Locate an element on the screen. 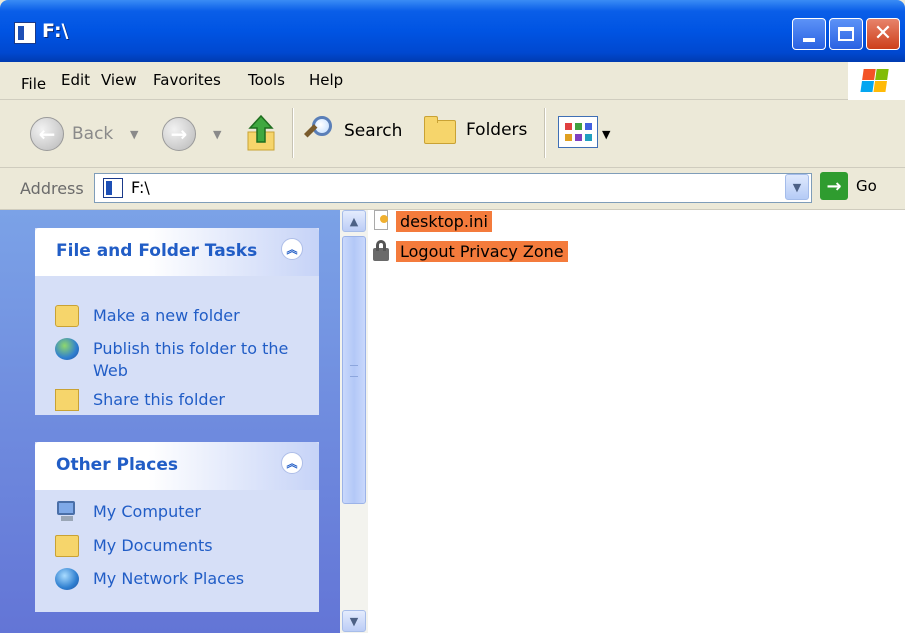 The height and width of the screenshot is (633, 905). address-dropdown-button: ▼ is located at coordinates (797, 187).